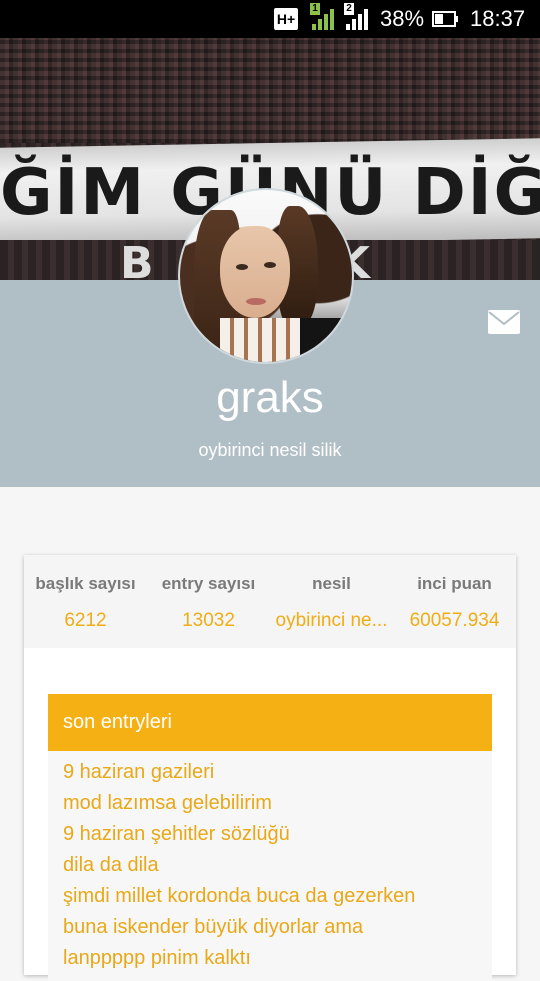 The image size is (540, 981). I want to click on stat-value: 60057.934, so click(454, 620).